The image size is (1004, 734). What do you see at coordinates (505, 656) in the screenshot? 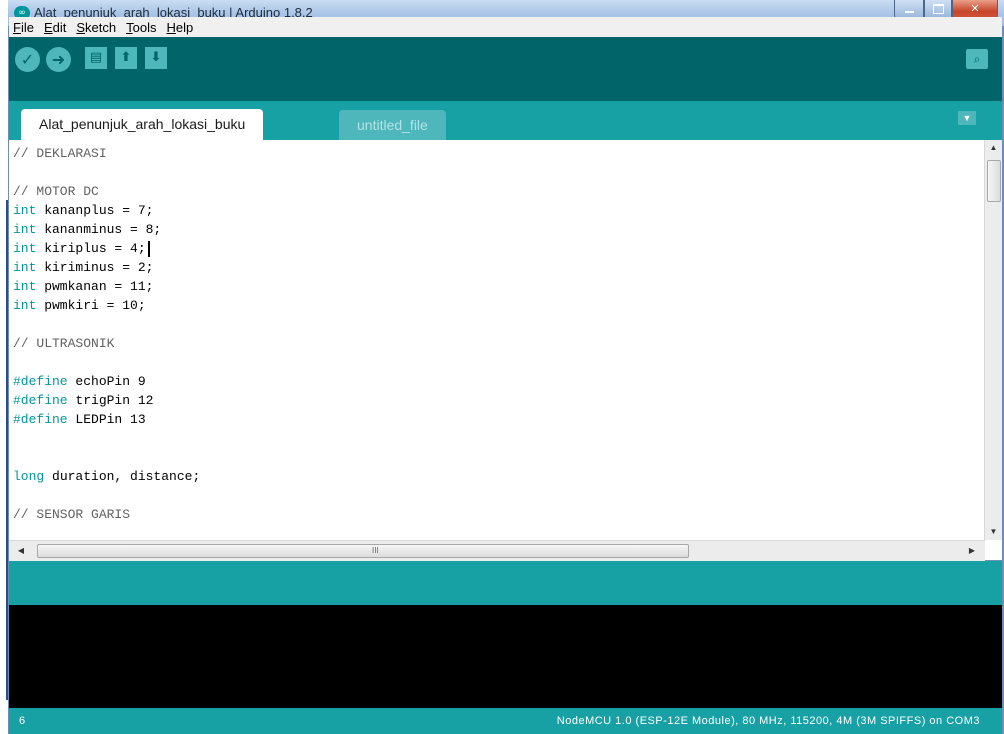
I see `console-output` at bounding box center [505, 656].